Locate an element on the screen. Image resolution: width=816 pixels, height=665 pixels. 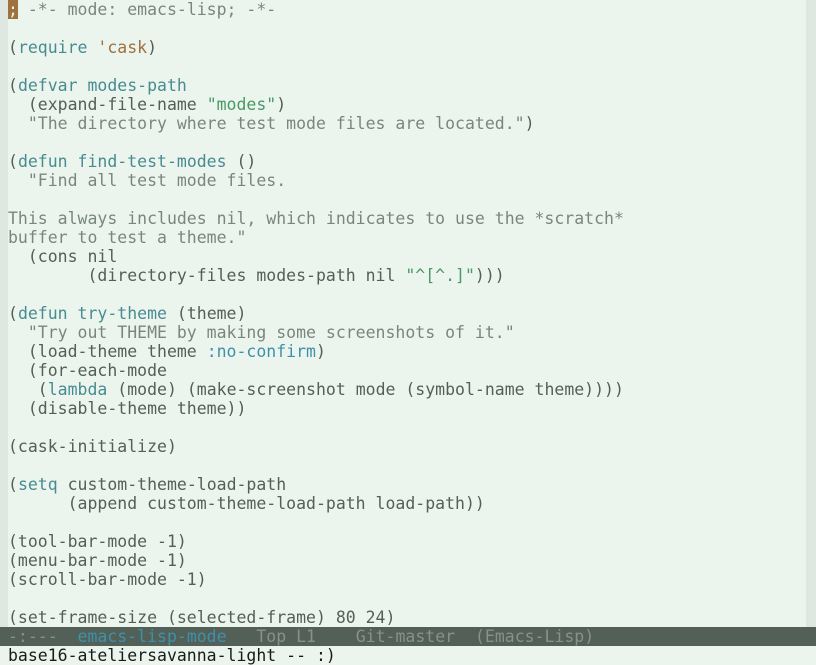
code-line: (defun try-theme (theme) is located at coordinates (407, 313).